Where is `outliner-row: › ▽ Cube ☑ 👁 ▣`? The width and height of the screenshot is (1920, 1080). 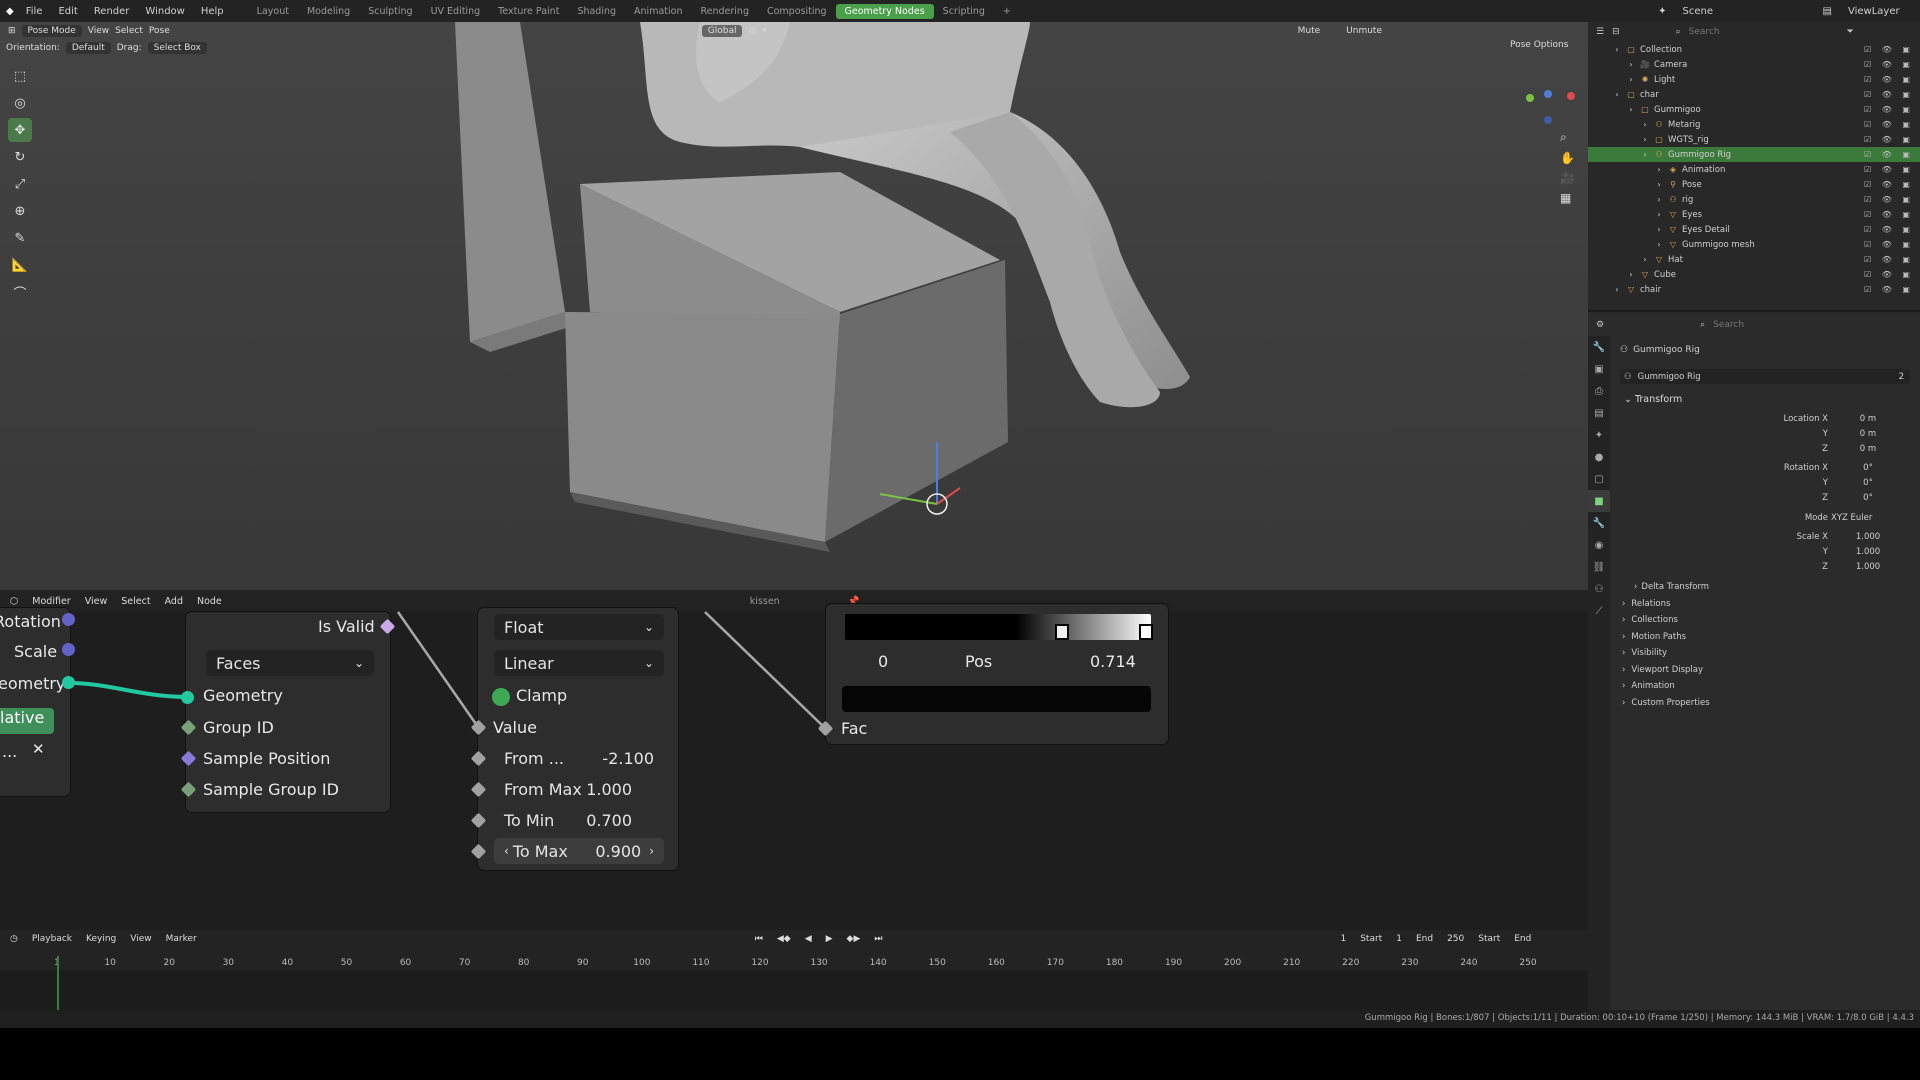
outliner-row: › ▽ Cube ☑ 👁 ▣ is located at coordinates (1754, 274).